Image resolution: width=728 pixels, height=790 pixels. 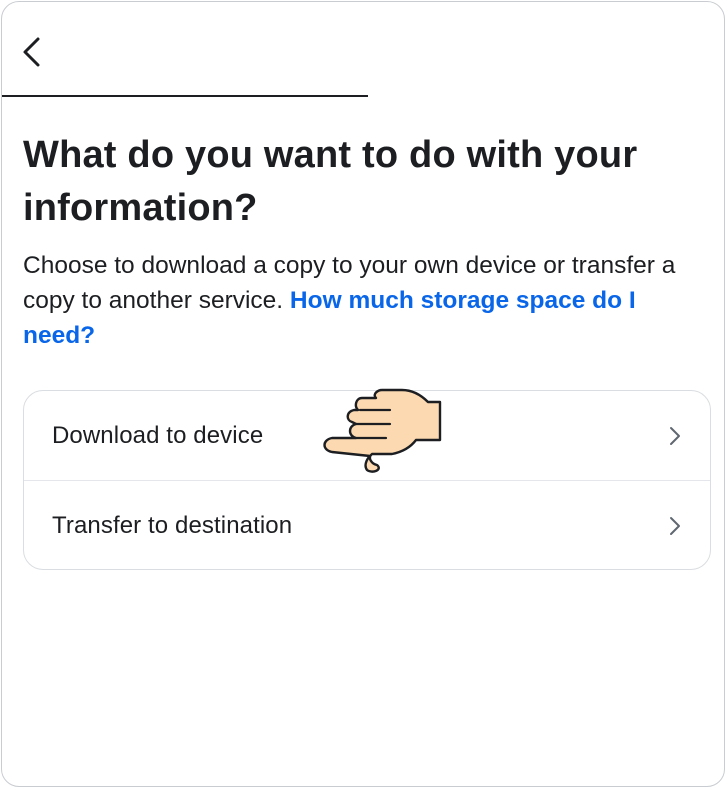 What do you see at coordinates (367, 435) in the screenshot?
I see `download-to-device-option: Download to device` at bounding box center [367, 435].